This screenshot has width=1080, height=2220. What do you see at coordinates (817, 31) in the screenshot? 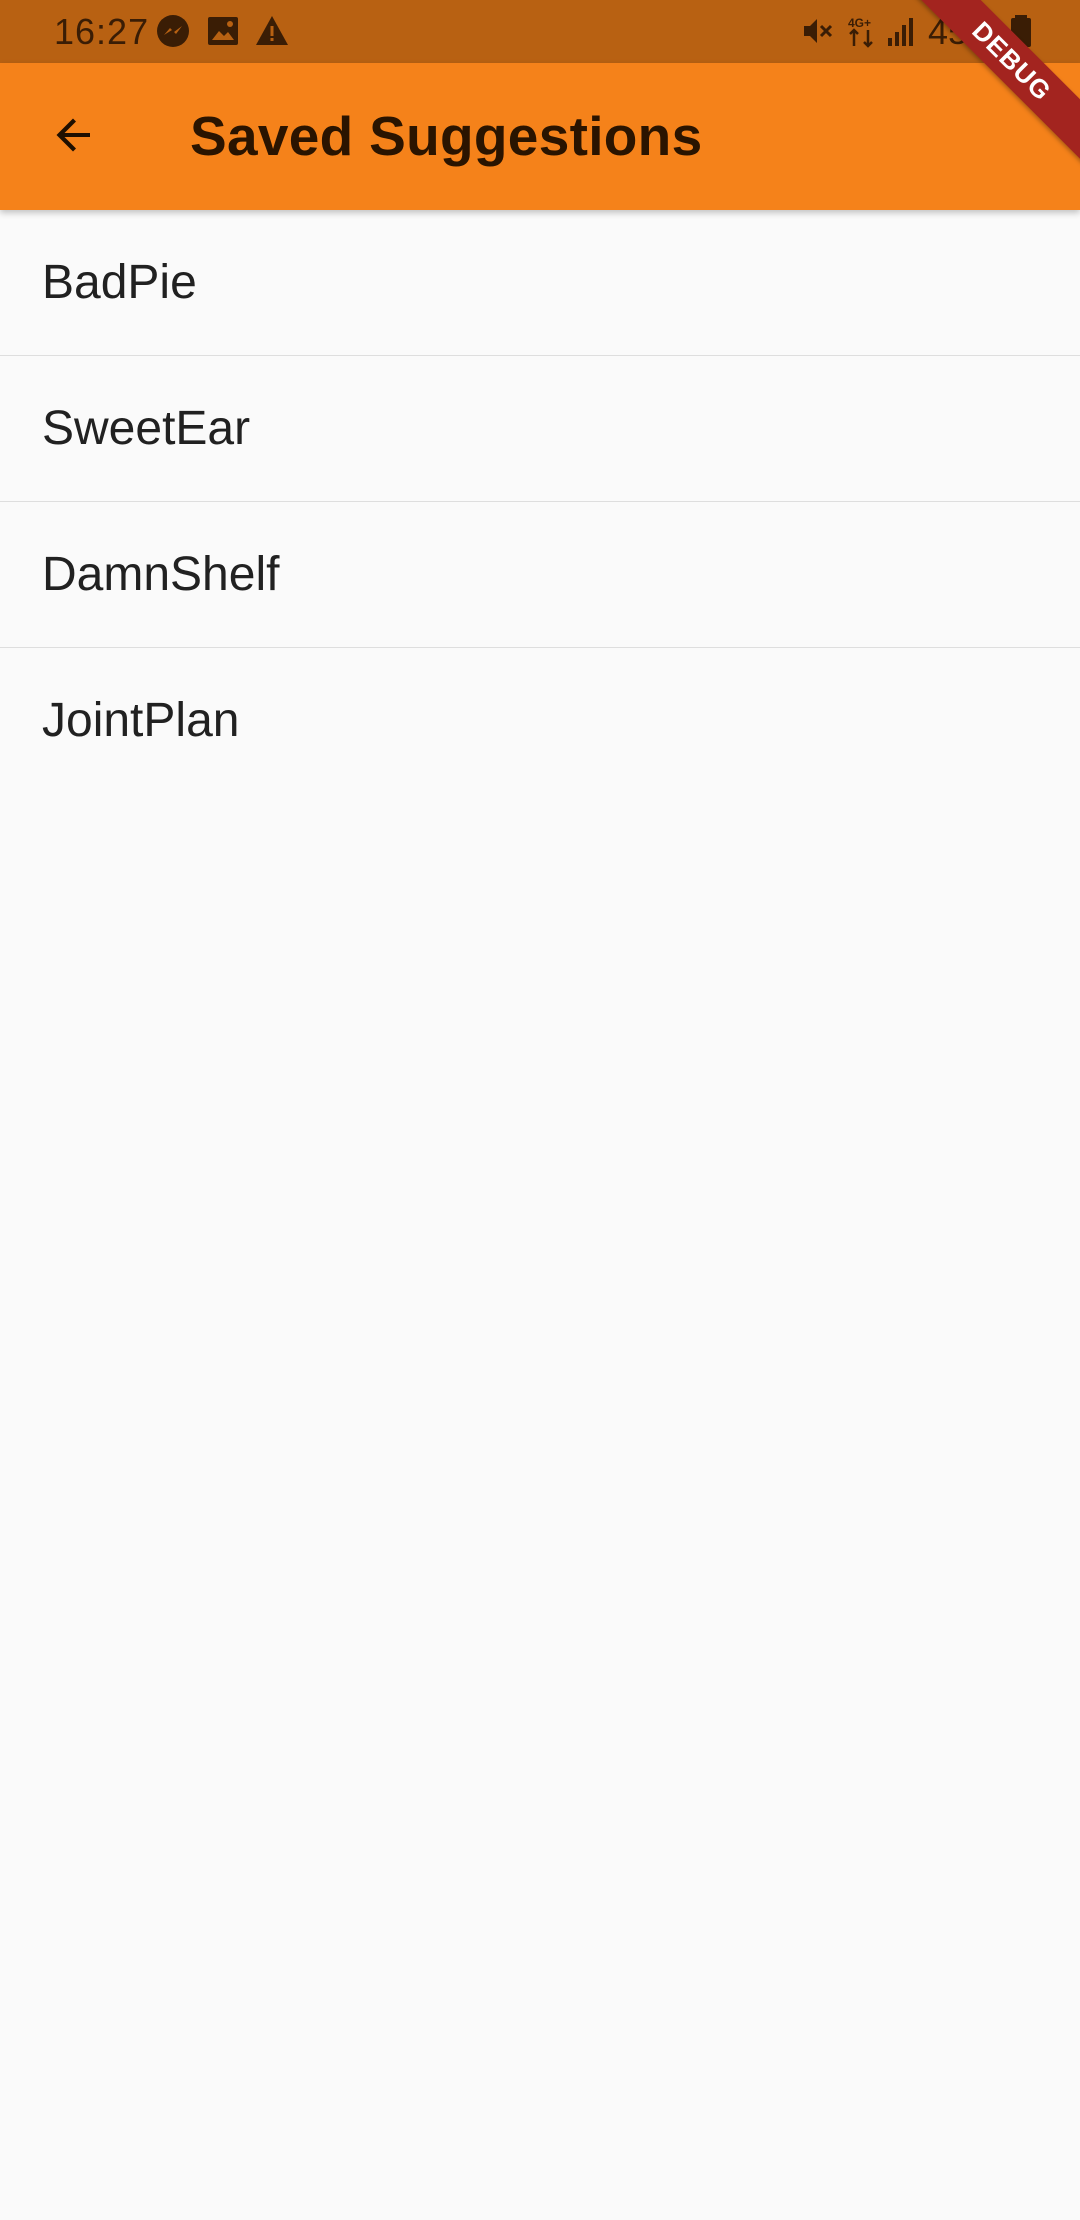
I see `mute-icon` at bounding box center [817, 31].